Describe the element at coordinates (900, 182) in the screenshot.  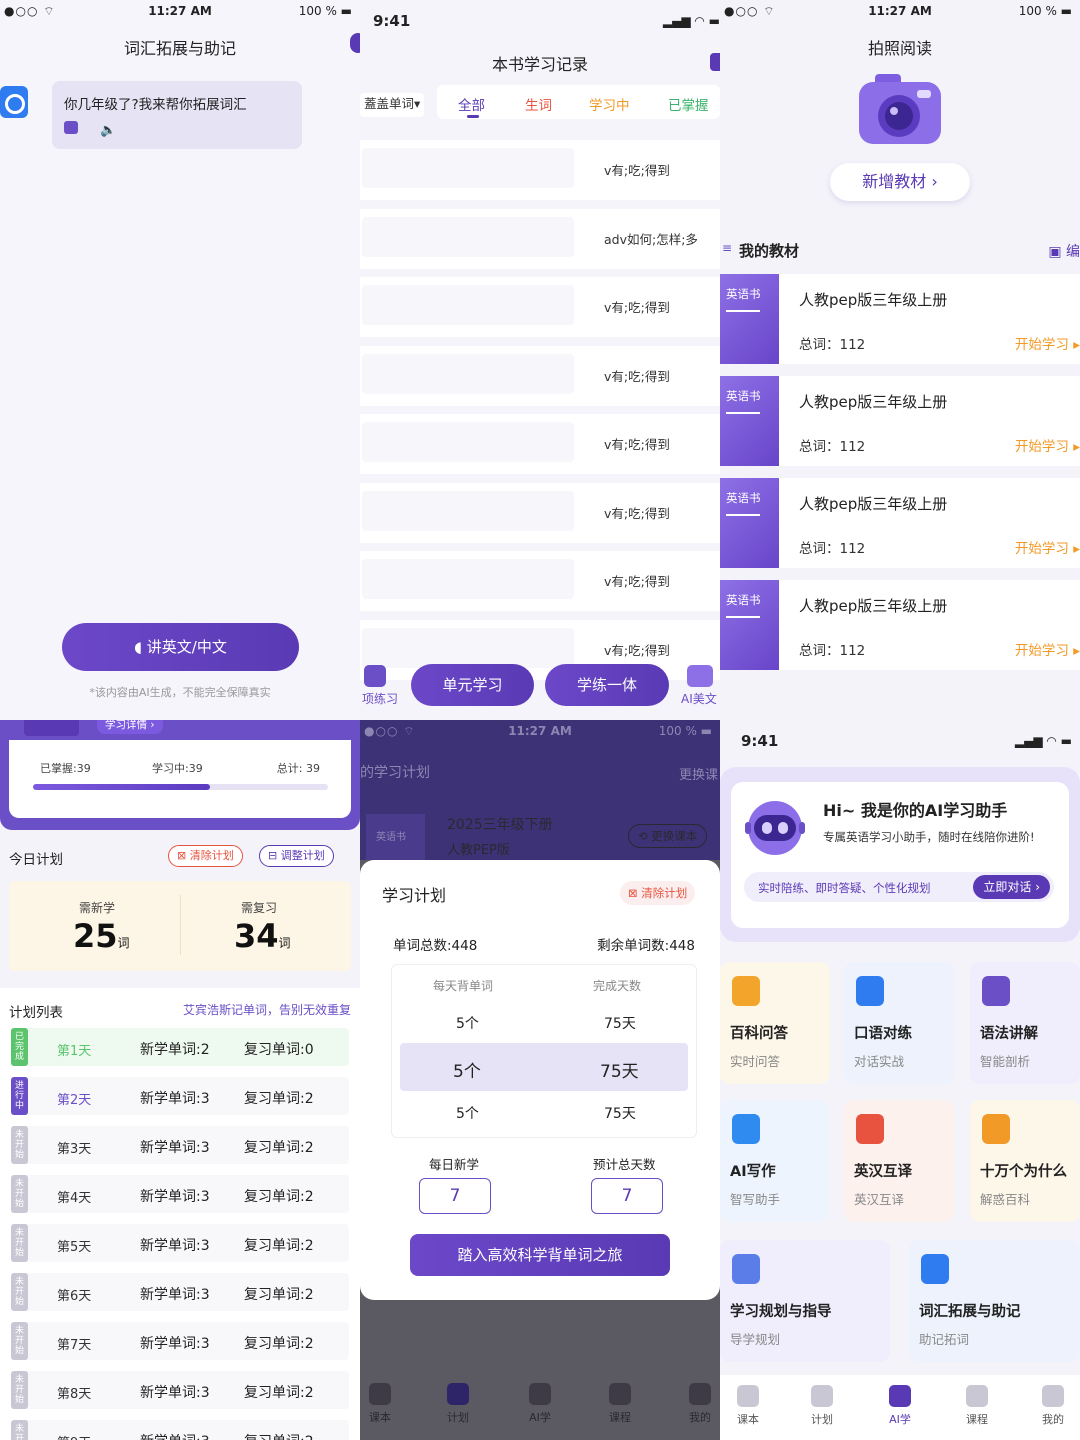
I see `add-textbook-button: 新增教材 ›` at that location.